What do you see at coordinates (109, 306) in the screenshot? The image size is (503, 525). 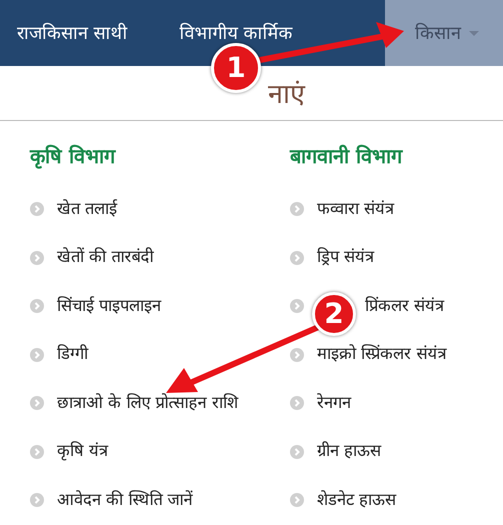 I see `service-link: सिंचाई पाइपलाइन` at bounding box center [109, 306].